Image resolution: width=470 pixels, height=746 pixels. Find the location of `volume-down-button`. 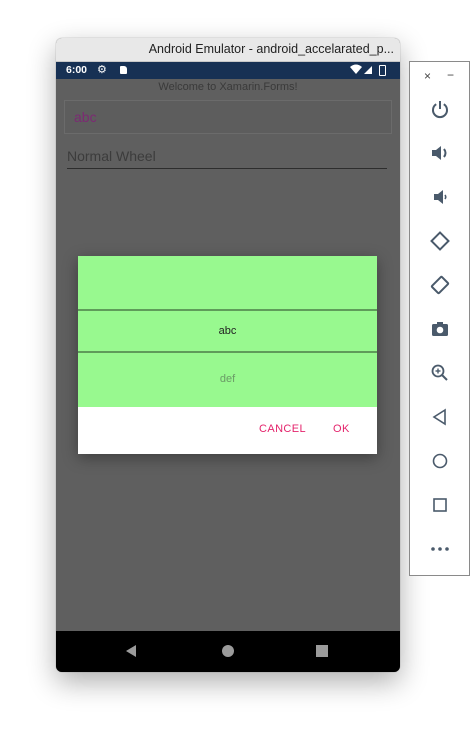

volume-down-button is located at coordinates (439, 197).